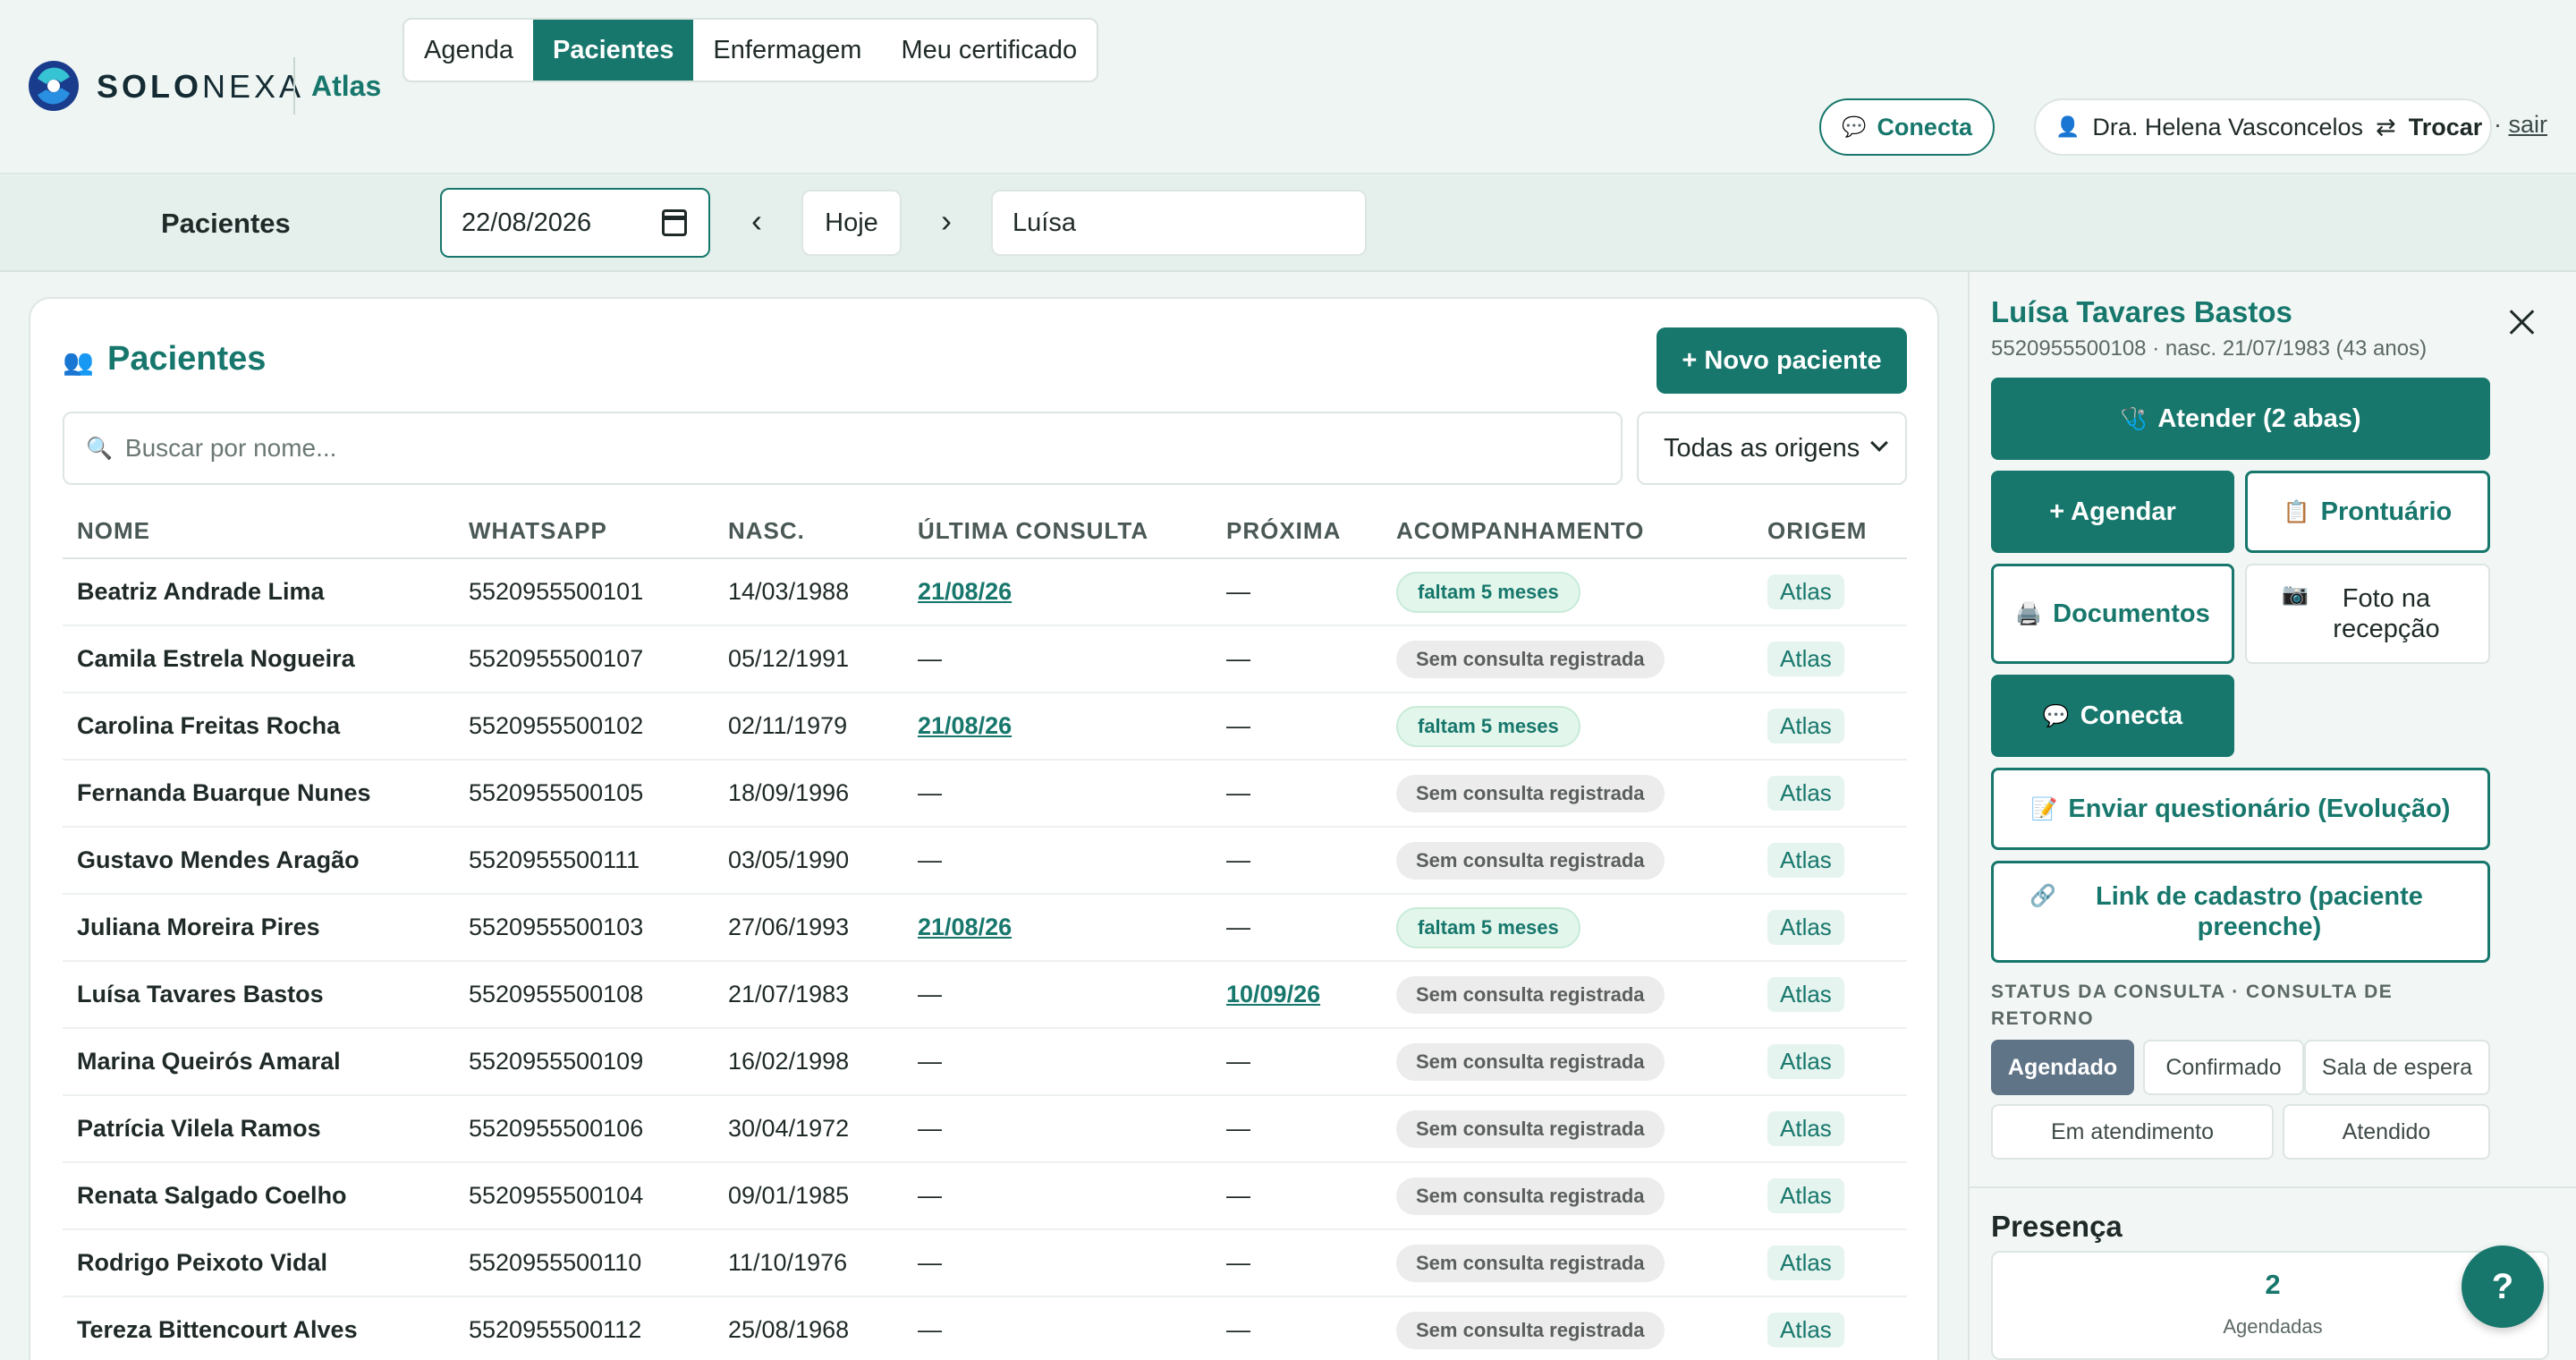 The height and width of the screenshot is (1360, 2576). What do you see at coordinates (2112, 716) in the screenshot?
I see `side-conecta-button: 💬 Conecta` at bounding box center [2112, 716].